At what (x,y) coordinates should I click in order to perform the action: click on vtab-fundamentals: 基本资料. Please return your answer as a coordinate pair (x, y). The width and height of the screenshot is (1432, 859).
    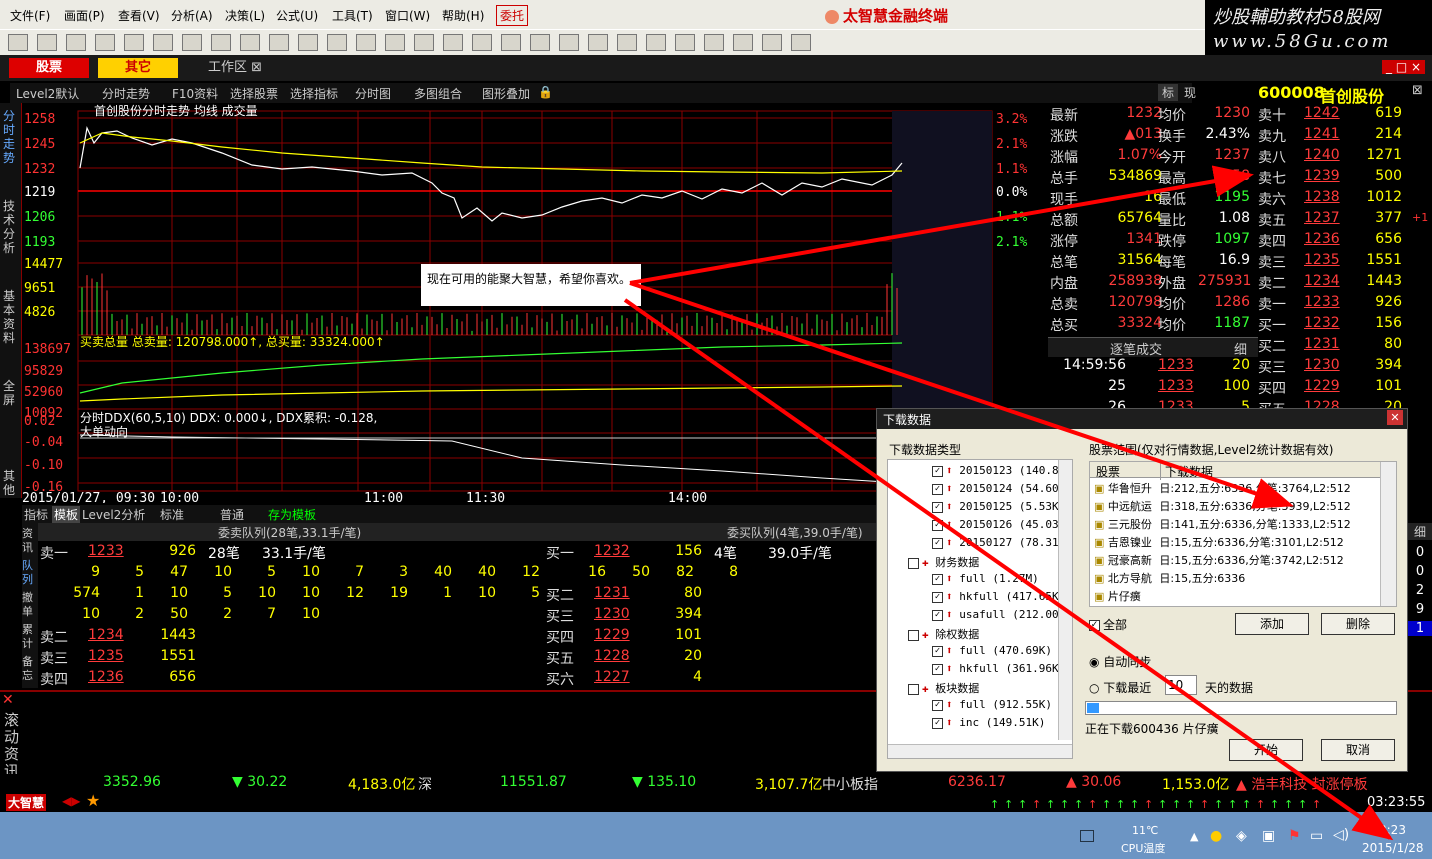
    Looking at the image, I should click on (11, 317).